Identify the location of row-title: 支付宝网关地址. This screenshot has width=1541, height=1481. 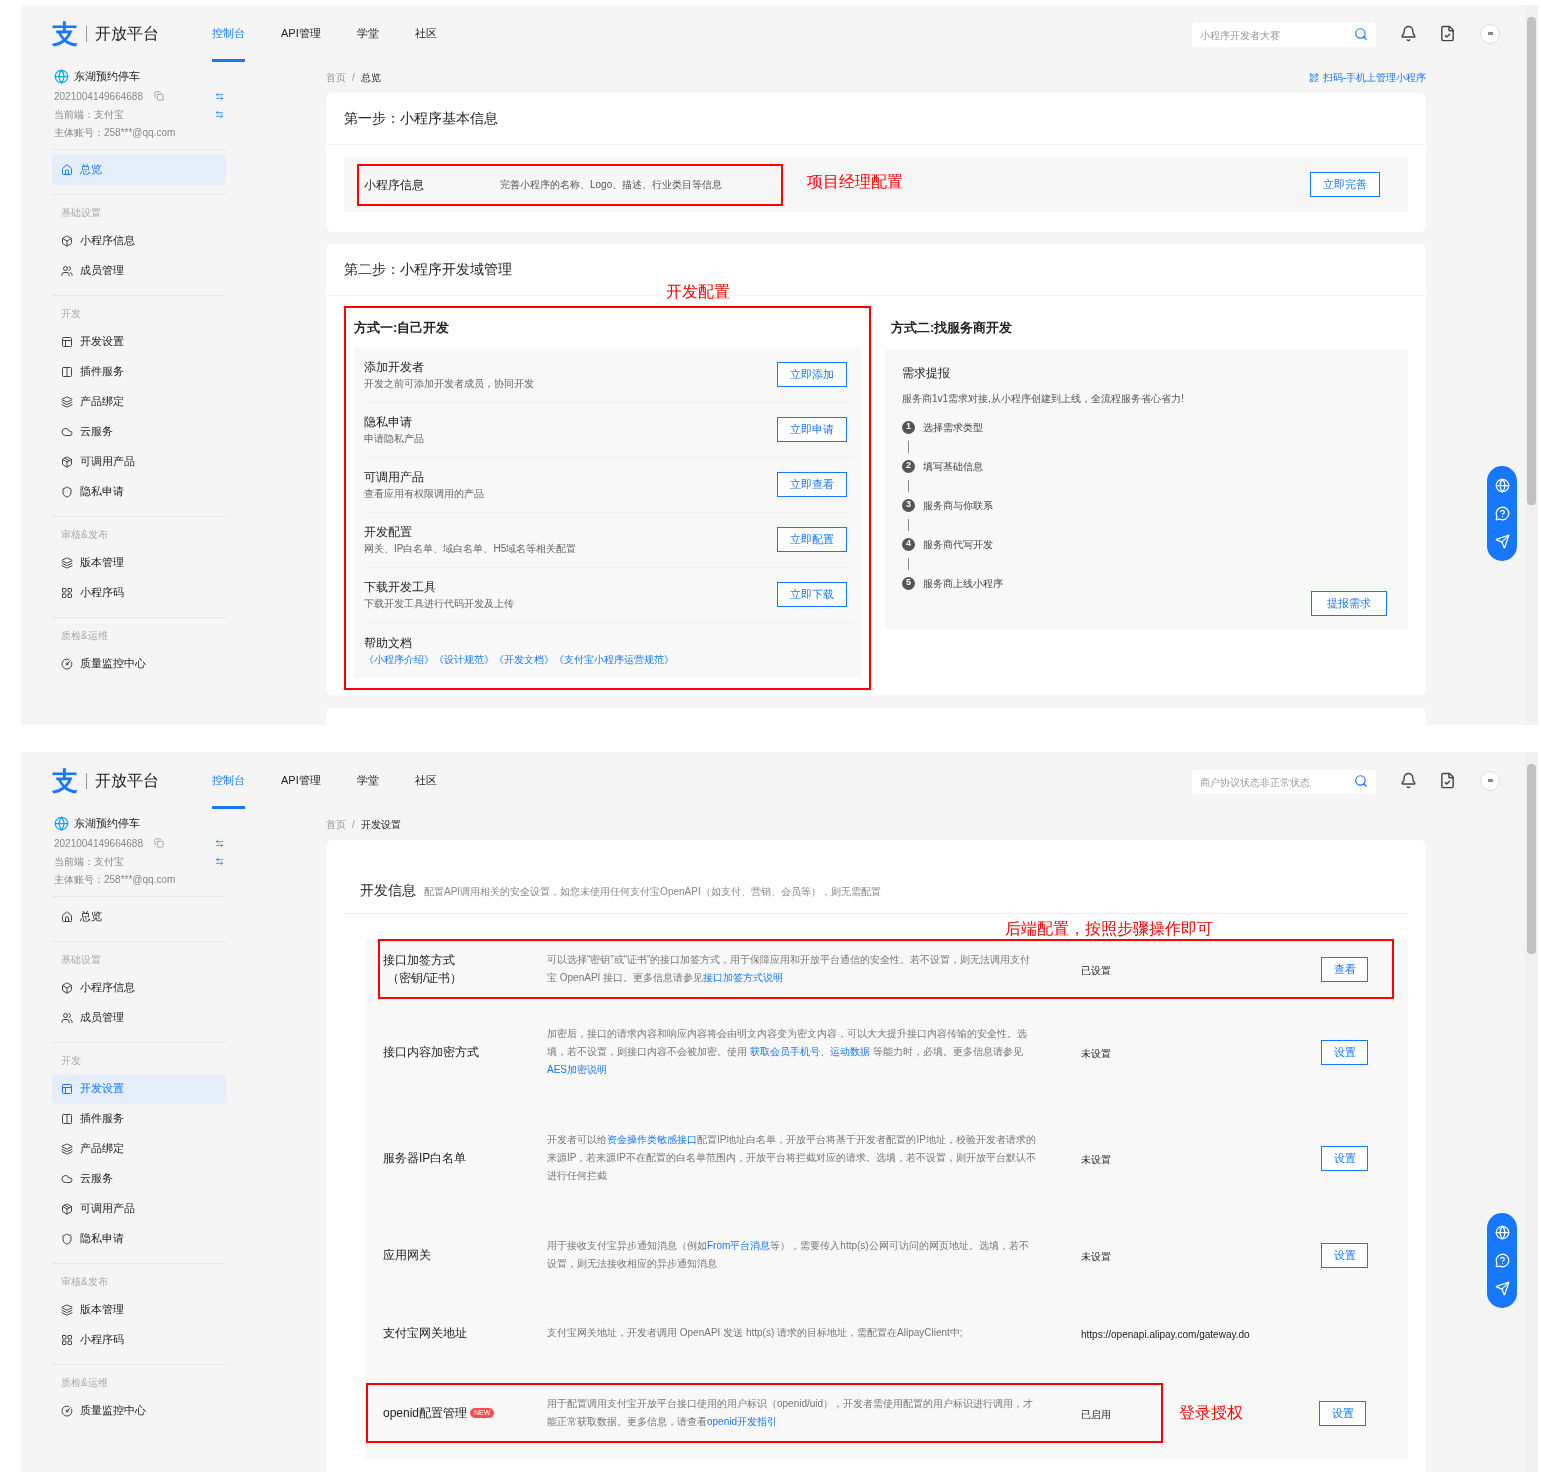
(425, 1333).